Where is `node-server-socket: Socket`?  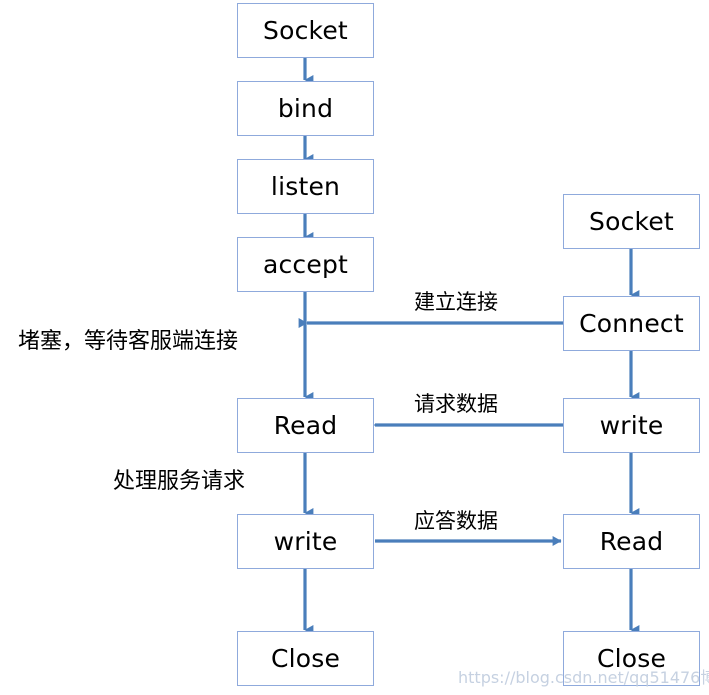 node-server-socket: Socket is located at coordinates (305, 30).